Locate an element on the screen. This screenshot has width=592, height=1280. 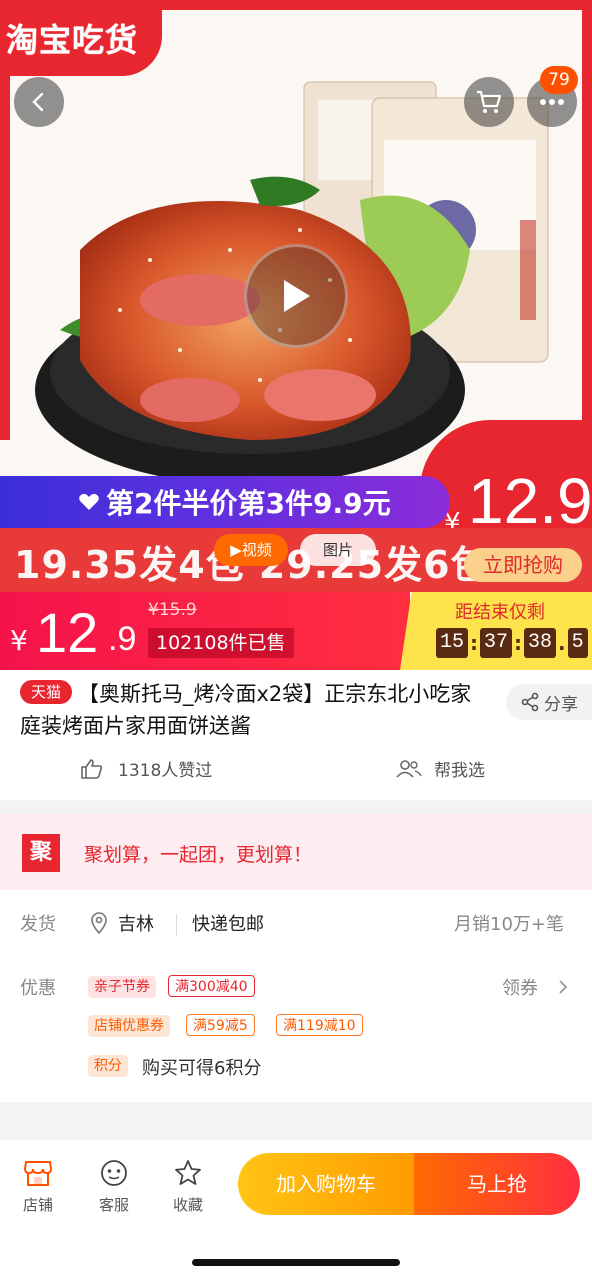
store-icon is located at coordinates (38, 1173).